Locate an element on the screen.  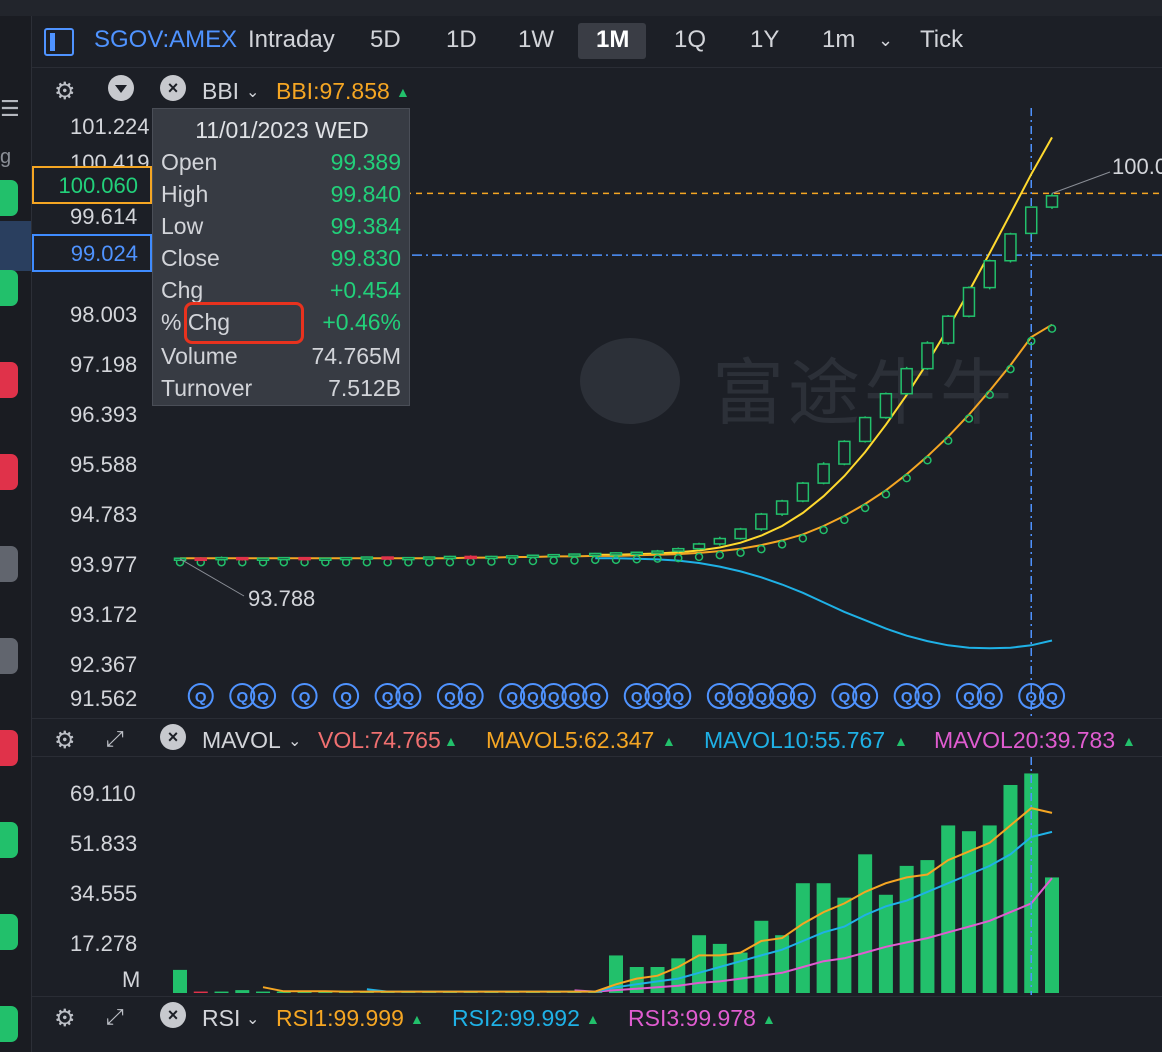
vol-value: VOL:74.765 is located at coordinates (379, 740).